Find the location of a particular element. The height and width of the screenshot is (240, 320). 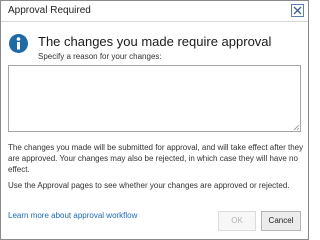

close-icon is located at coordinates (297, 10).